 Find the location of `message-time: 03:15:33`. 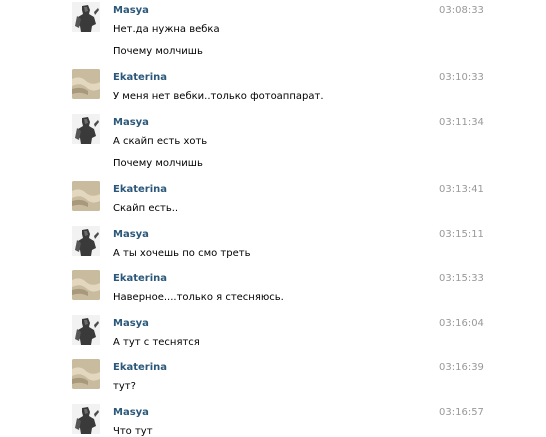

message-time: 03:15:33 is located at coordinates (461, 278).